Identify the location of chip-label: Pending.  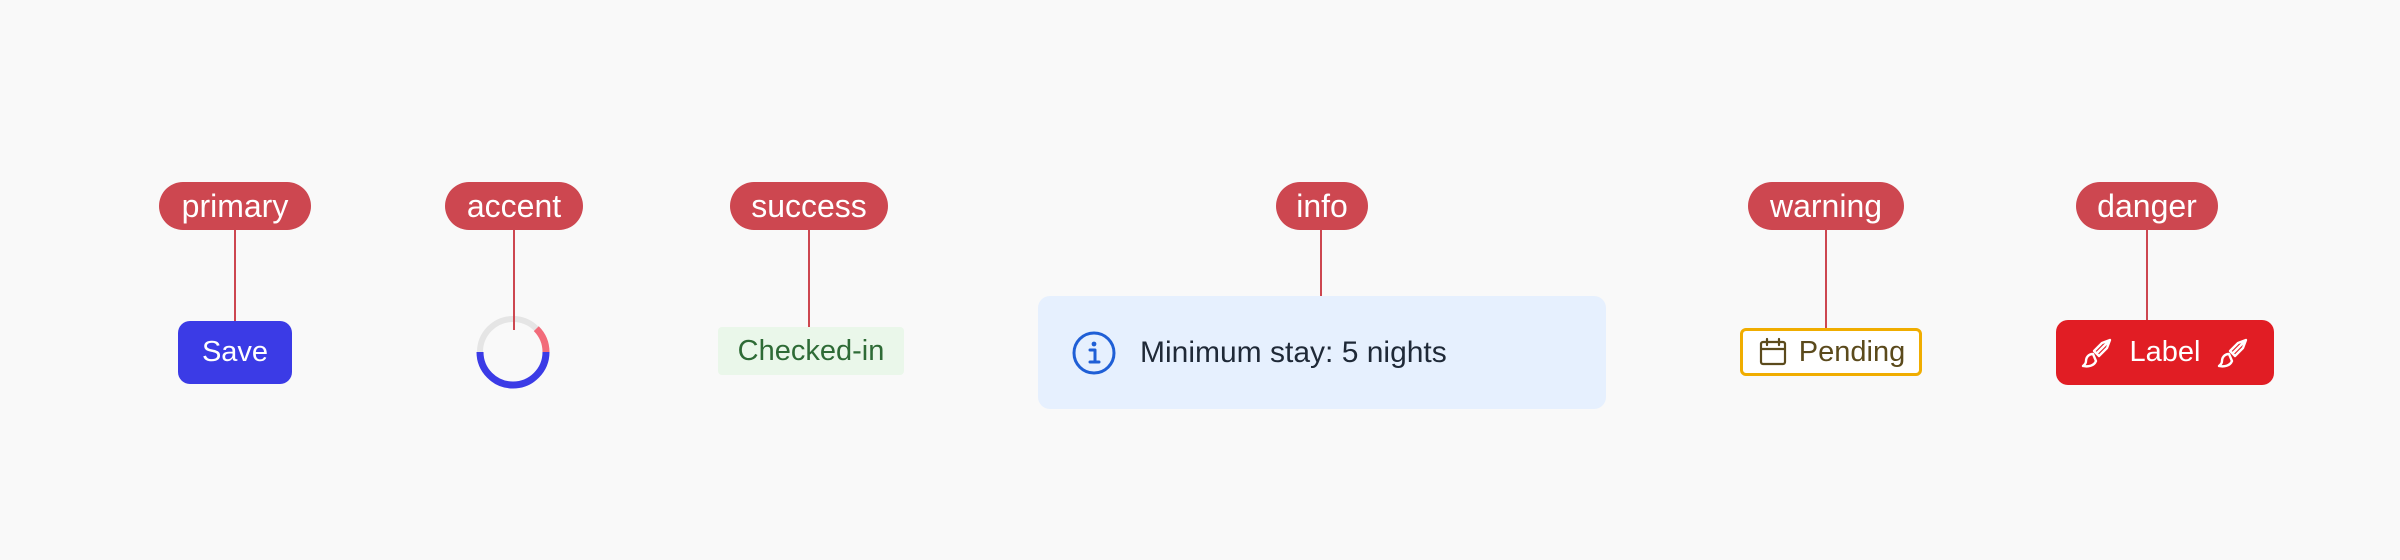
(1852, 351).